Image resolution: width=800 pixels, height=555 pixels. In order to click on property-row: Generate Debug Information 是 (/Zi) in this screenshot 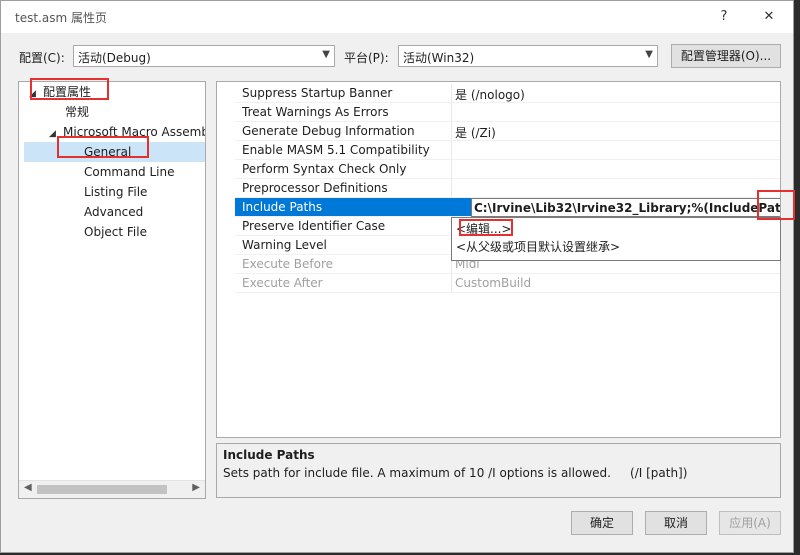, I will do `click(507, 131)`.